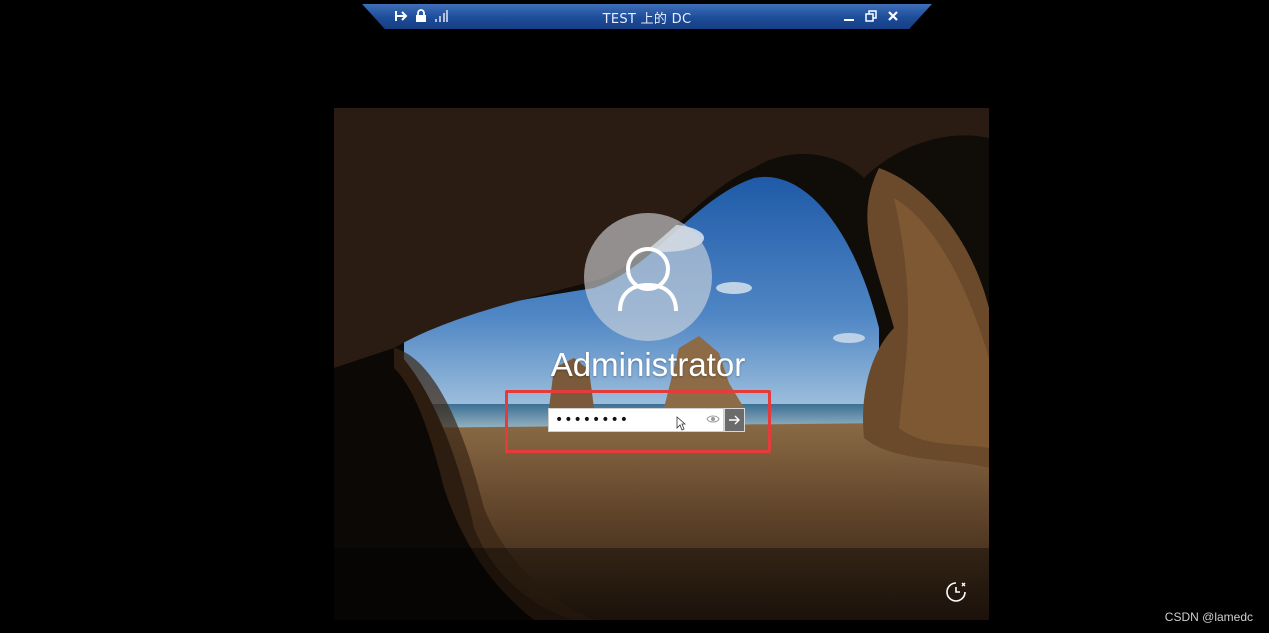 The width and height of the screenshot is (1269, 633). What do you see at coordinates (956, 592) in the screenshot?
I see `ease-of-access-icon` at bounding box center [956, 592].